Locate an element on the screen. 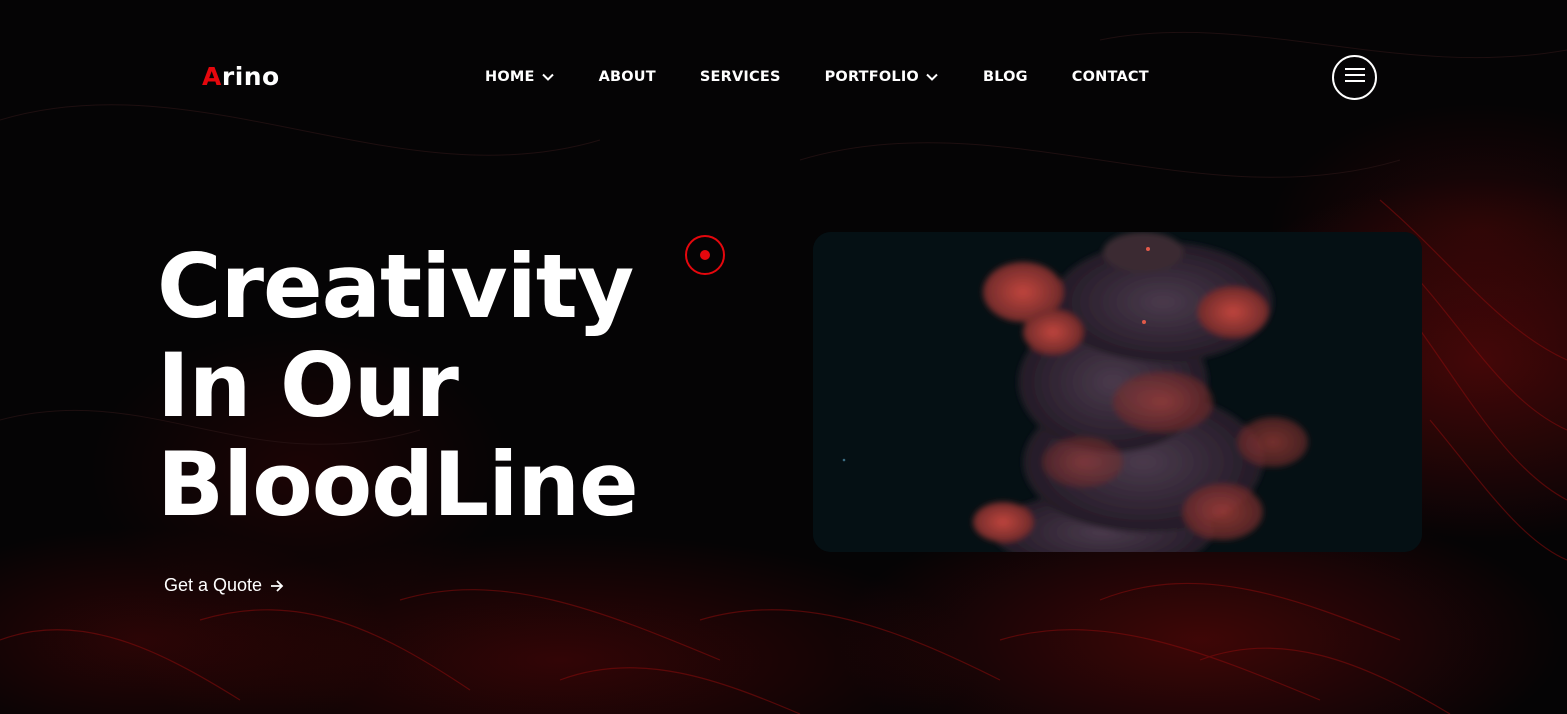 The height and width of the screenshot is (714, 1567). headline-line: Creativity is located at coordinates (395, 286).